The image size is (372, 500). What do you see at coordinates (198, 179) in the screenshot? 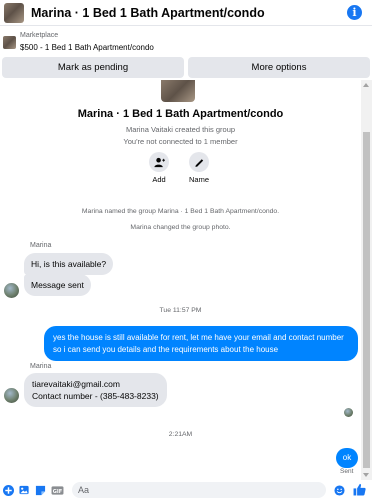
I see `name-label: Name` at bounding box center [198, 179].